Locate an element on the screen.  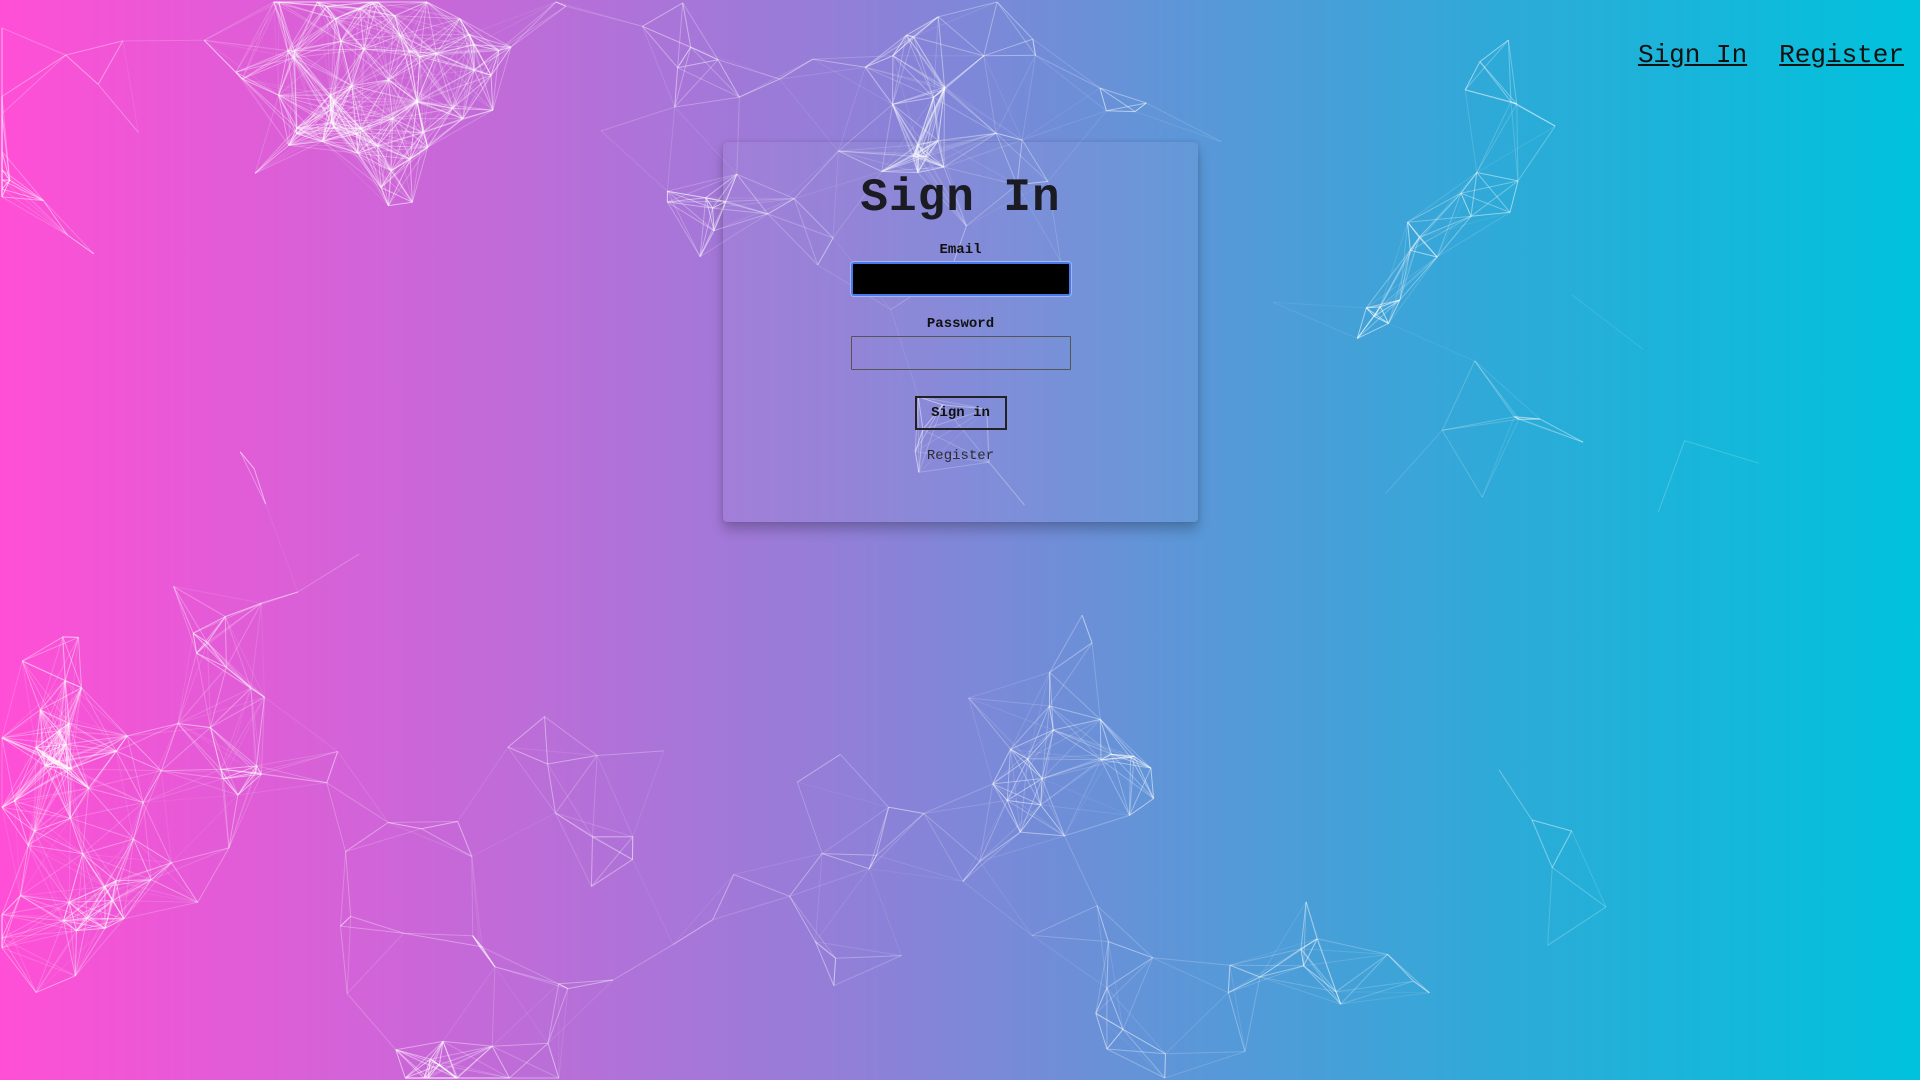
sign-in-button: Sign in is located at coordinates (960, 413).